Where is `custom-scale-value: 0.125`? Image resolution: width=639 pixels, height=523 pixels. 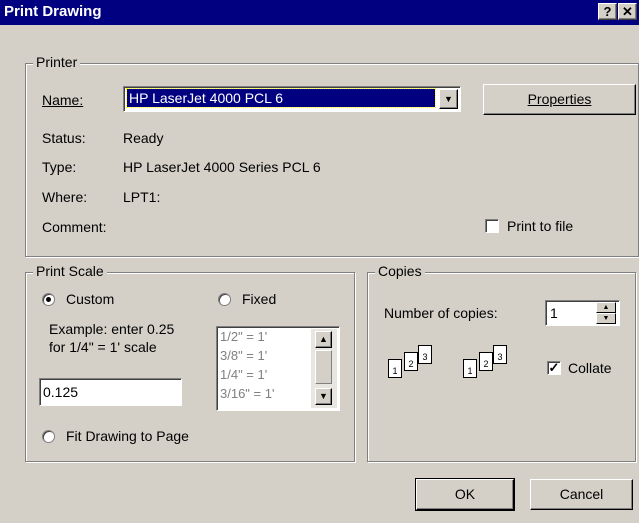
custom-scale-value: 0.125 is located at coordinates (61, 392).